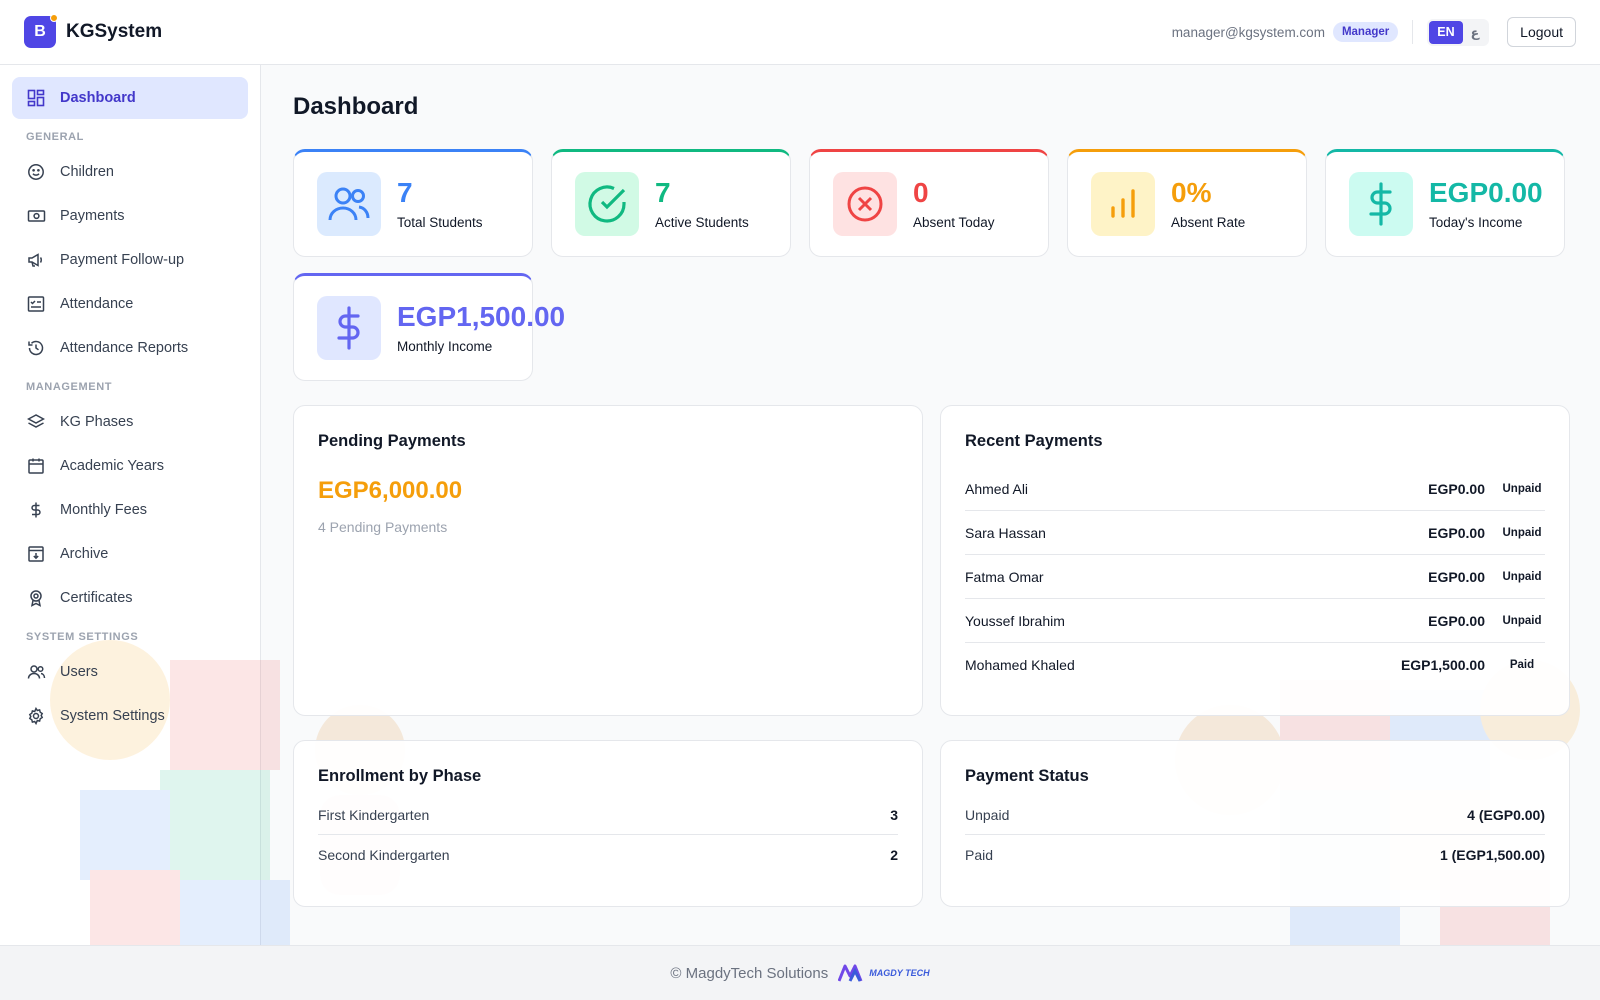  I want to click on stat-label: Today's Income, so click(1476, 222).